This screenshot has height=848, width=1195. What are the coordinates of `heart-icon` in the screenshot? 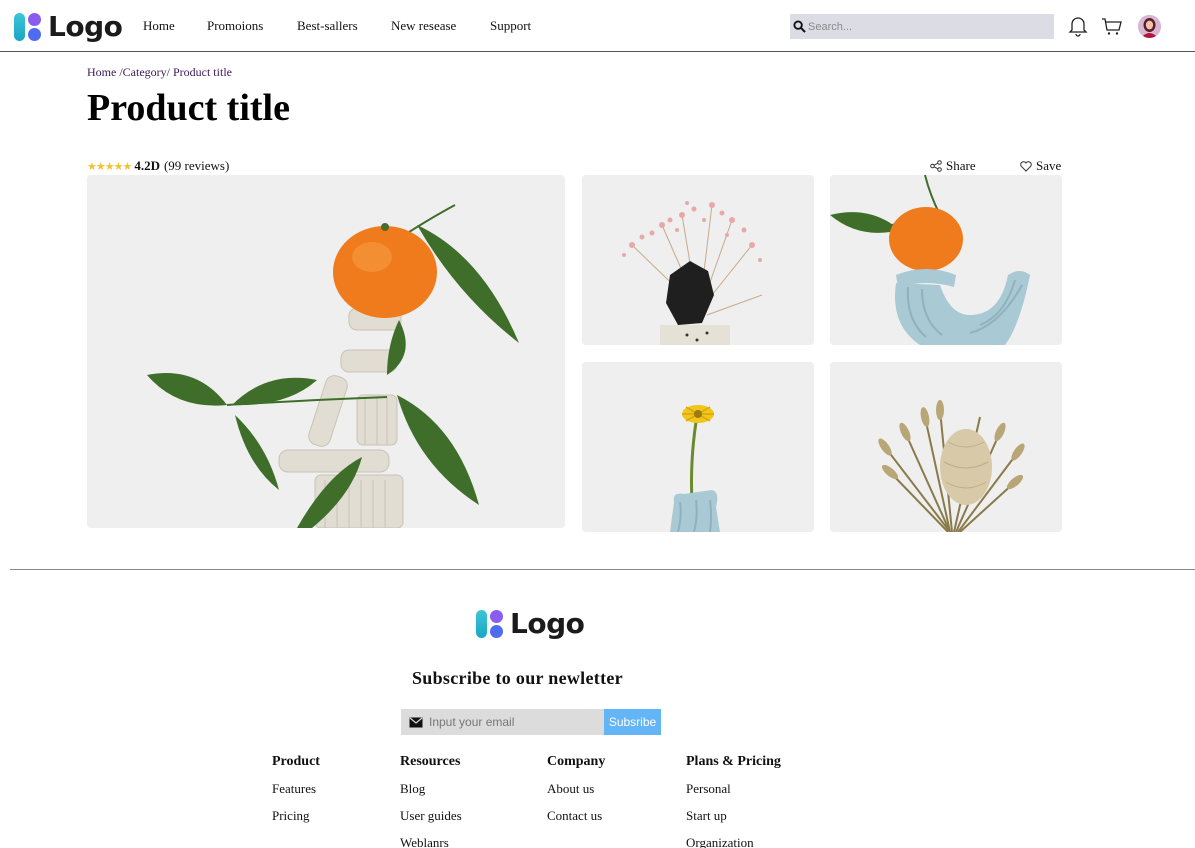 It's located at (1026, 166).